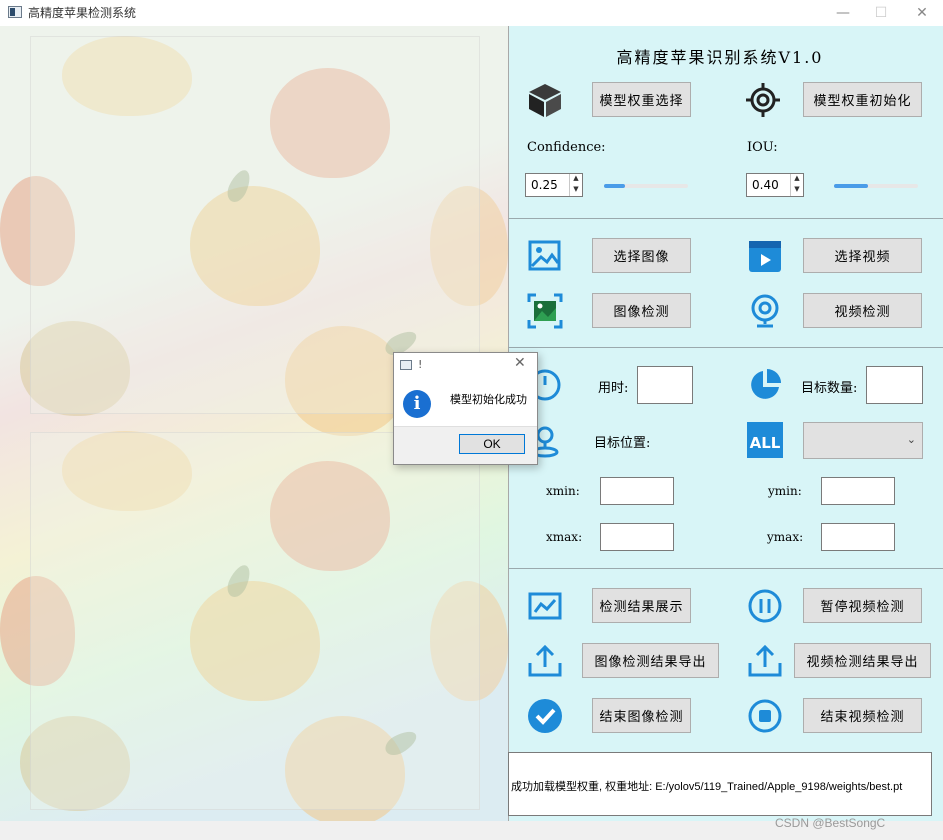 The height and width of the screenshot is (840, 943). Describe the element at coordinates (646, 186) in the screenshot. I see `confidence-slider` at that location.